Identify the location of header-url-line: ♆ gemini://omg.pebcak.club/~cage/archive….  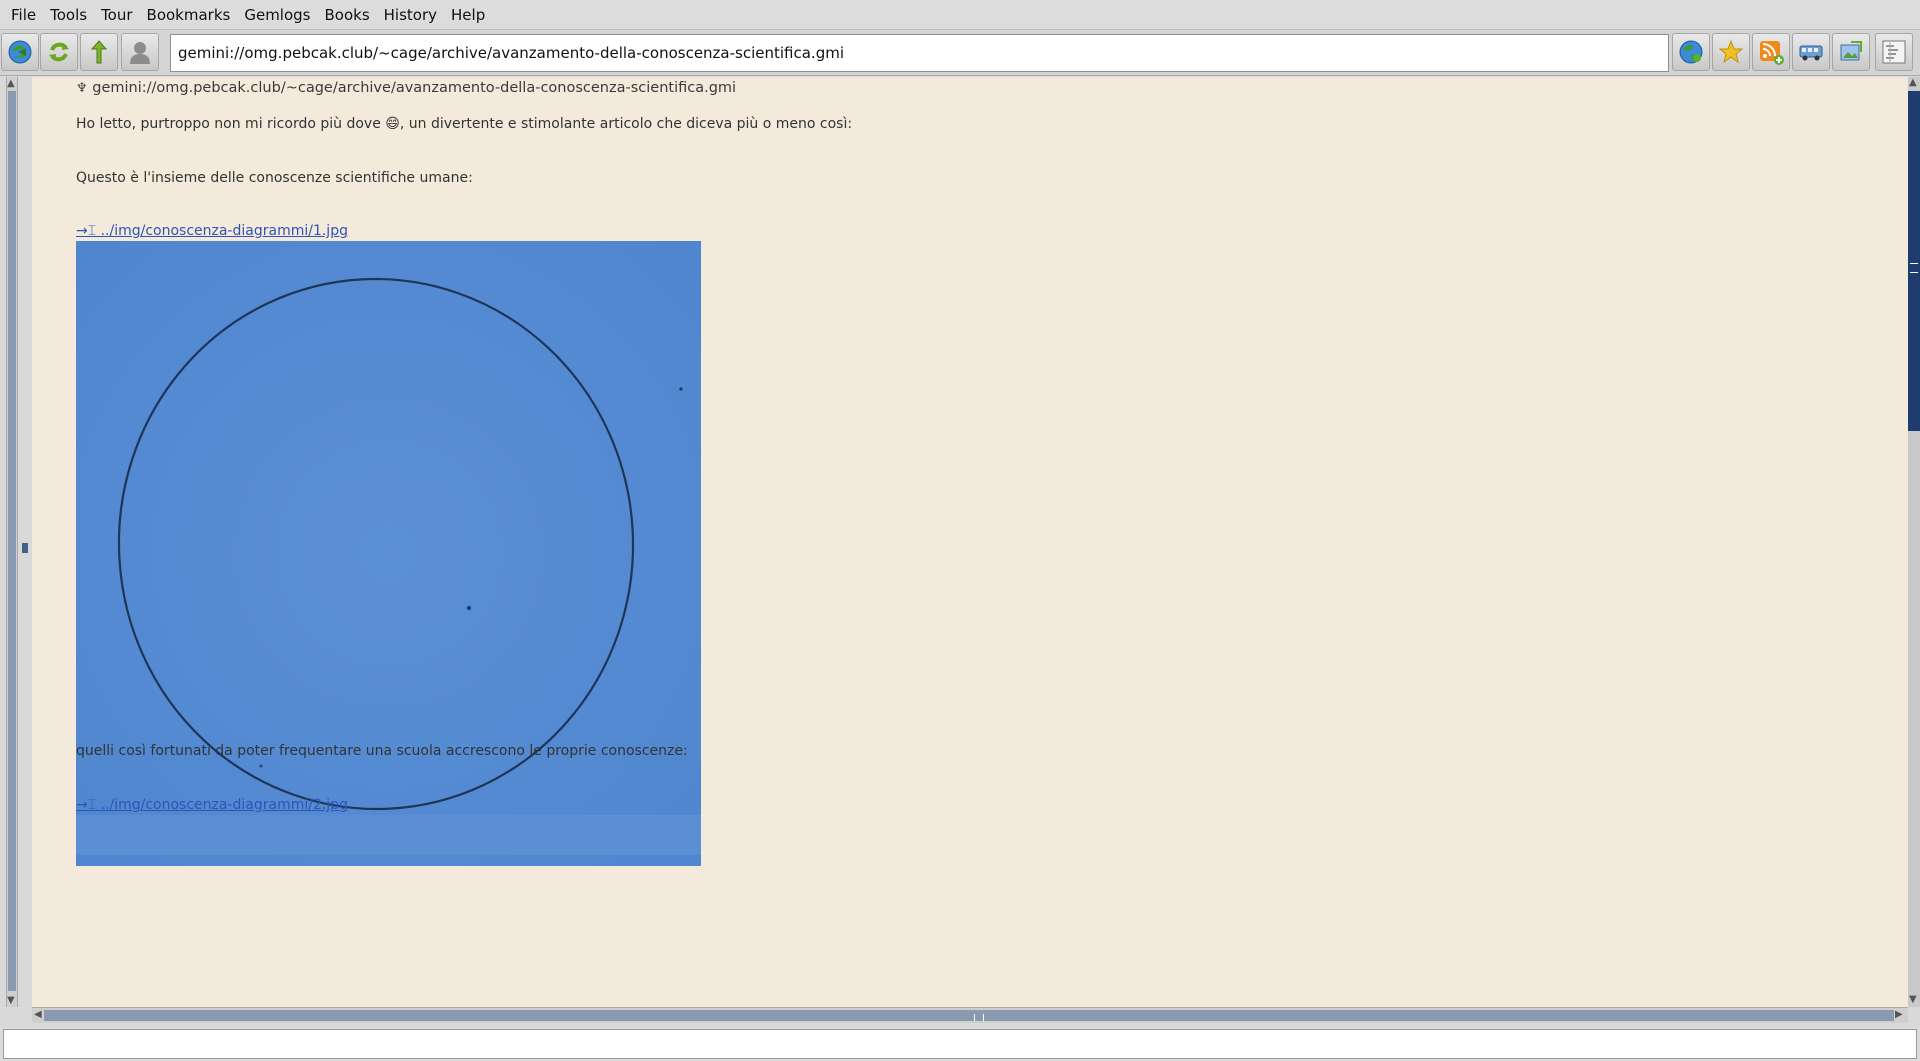
(406, 88).